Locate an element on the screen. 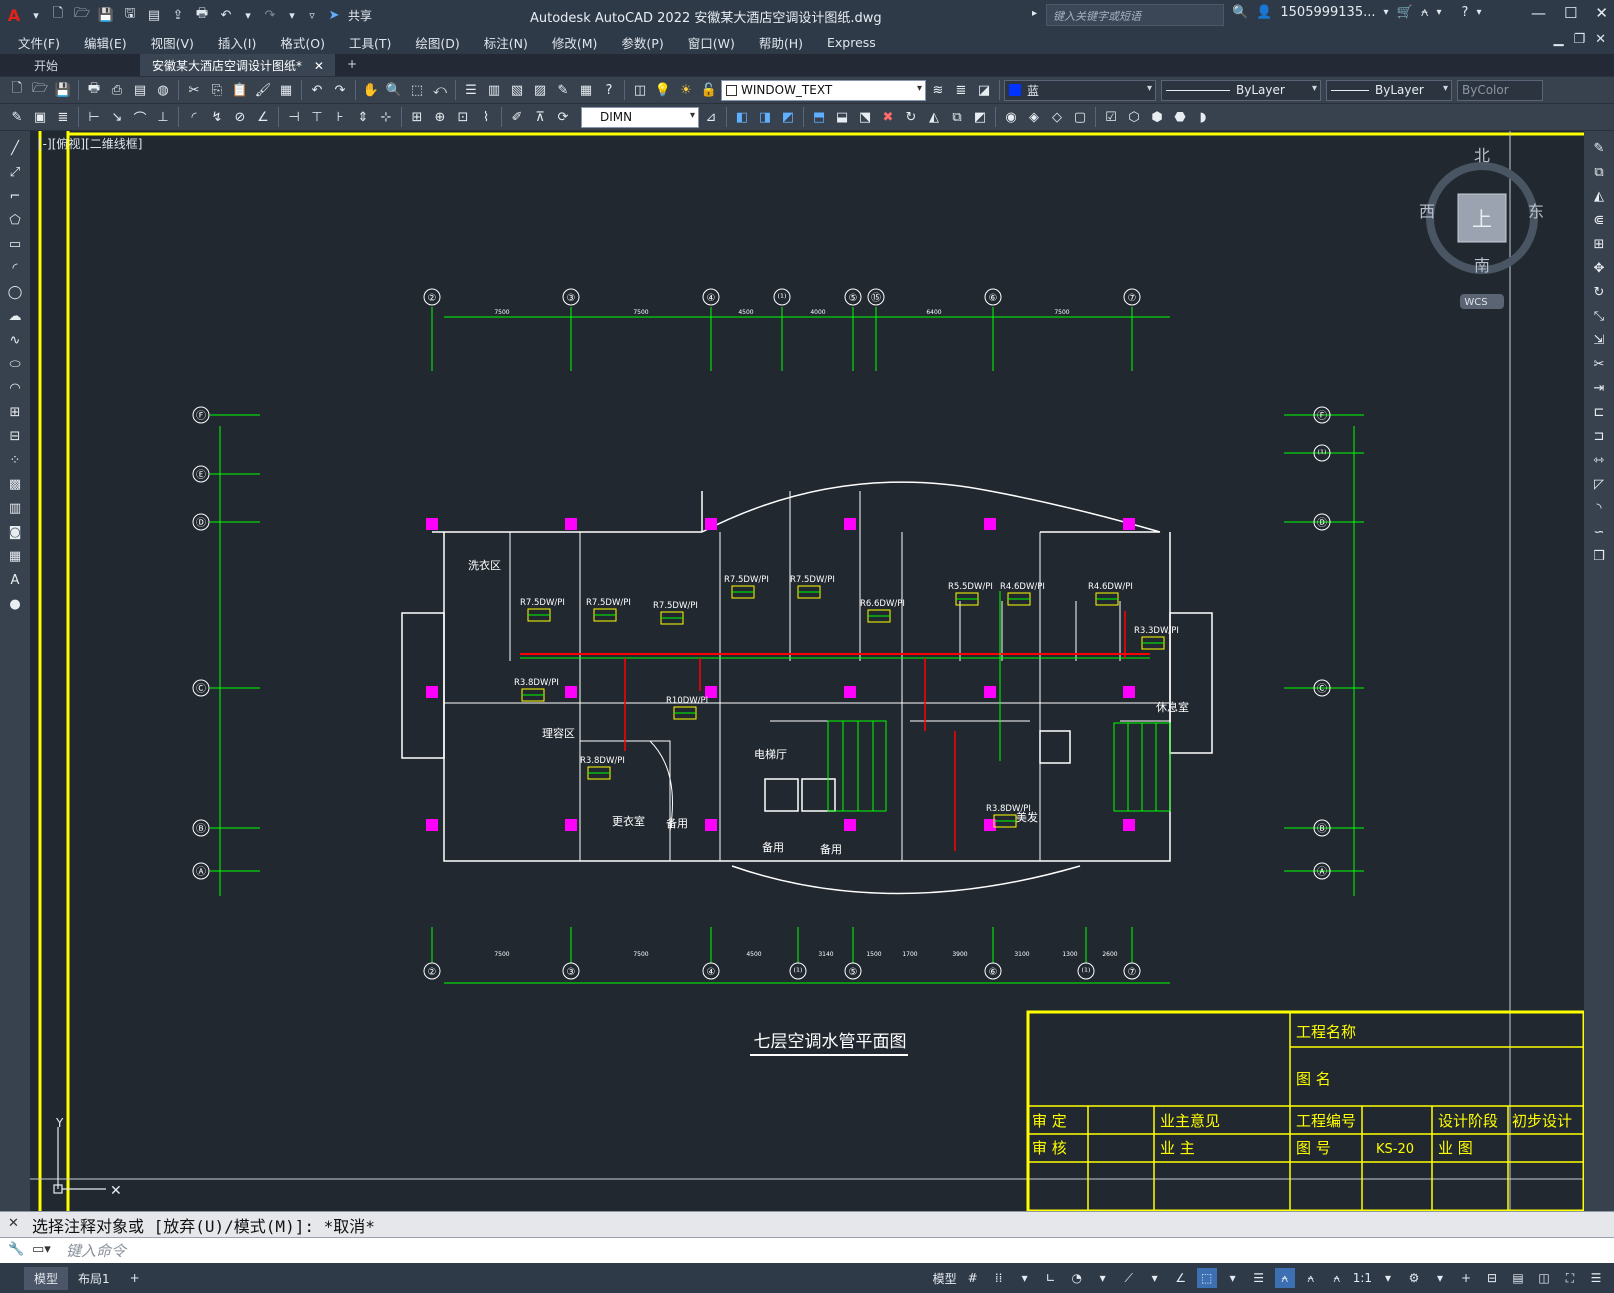 This screenshot has height=1293, width=1614. lineweight-dropdown: ByLayer ▾ is located at coordinates (1389, 90).